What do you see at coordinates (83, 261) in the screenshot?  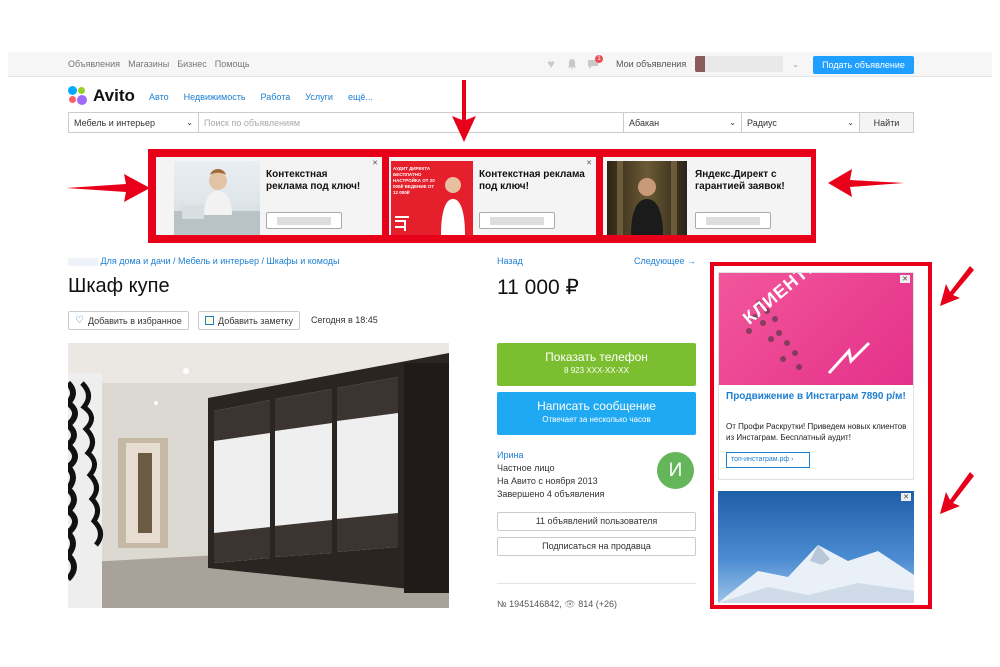 I see `breadcrumb-city-blurred` at bounding box center [83, 261].